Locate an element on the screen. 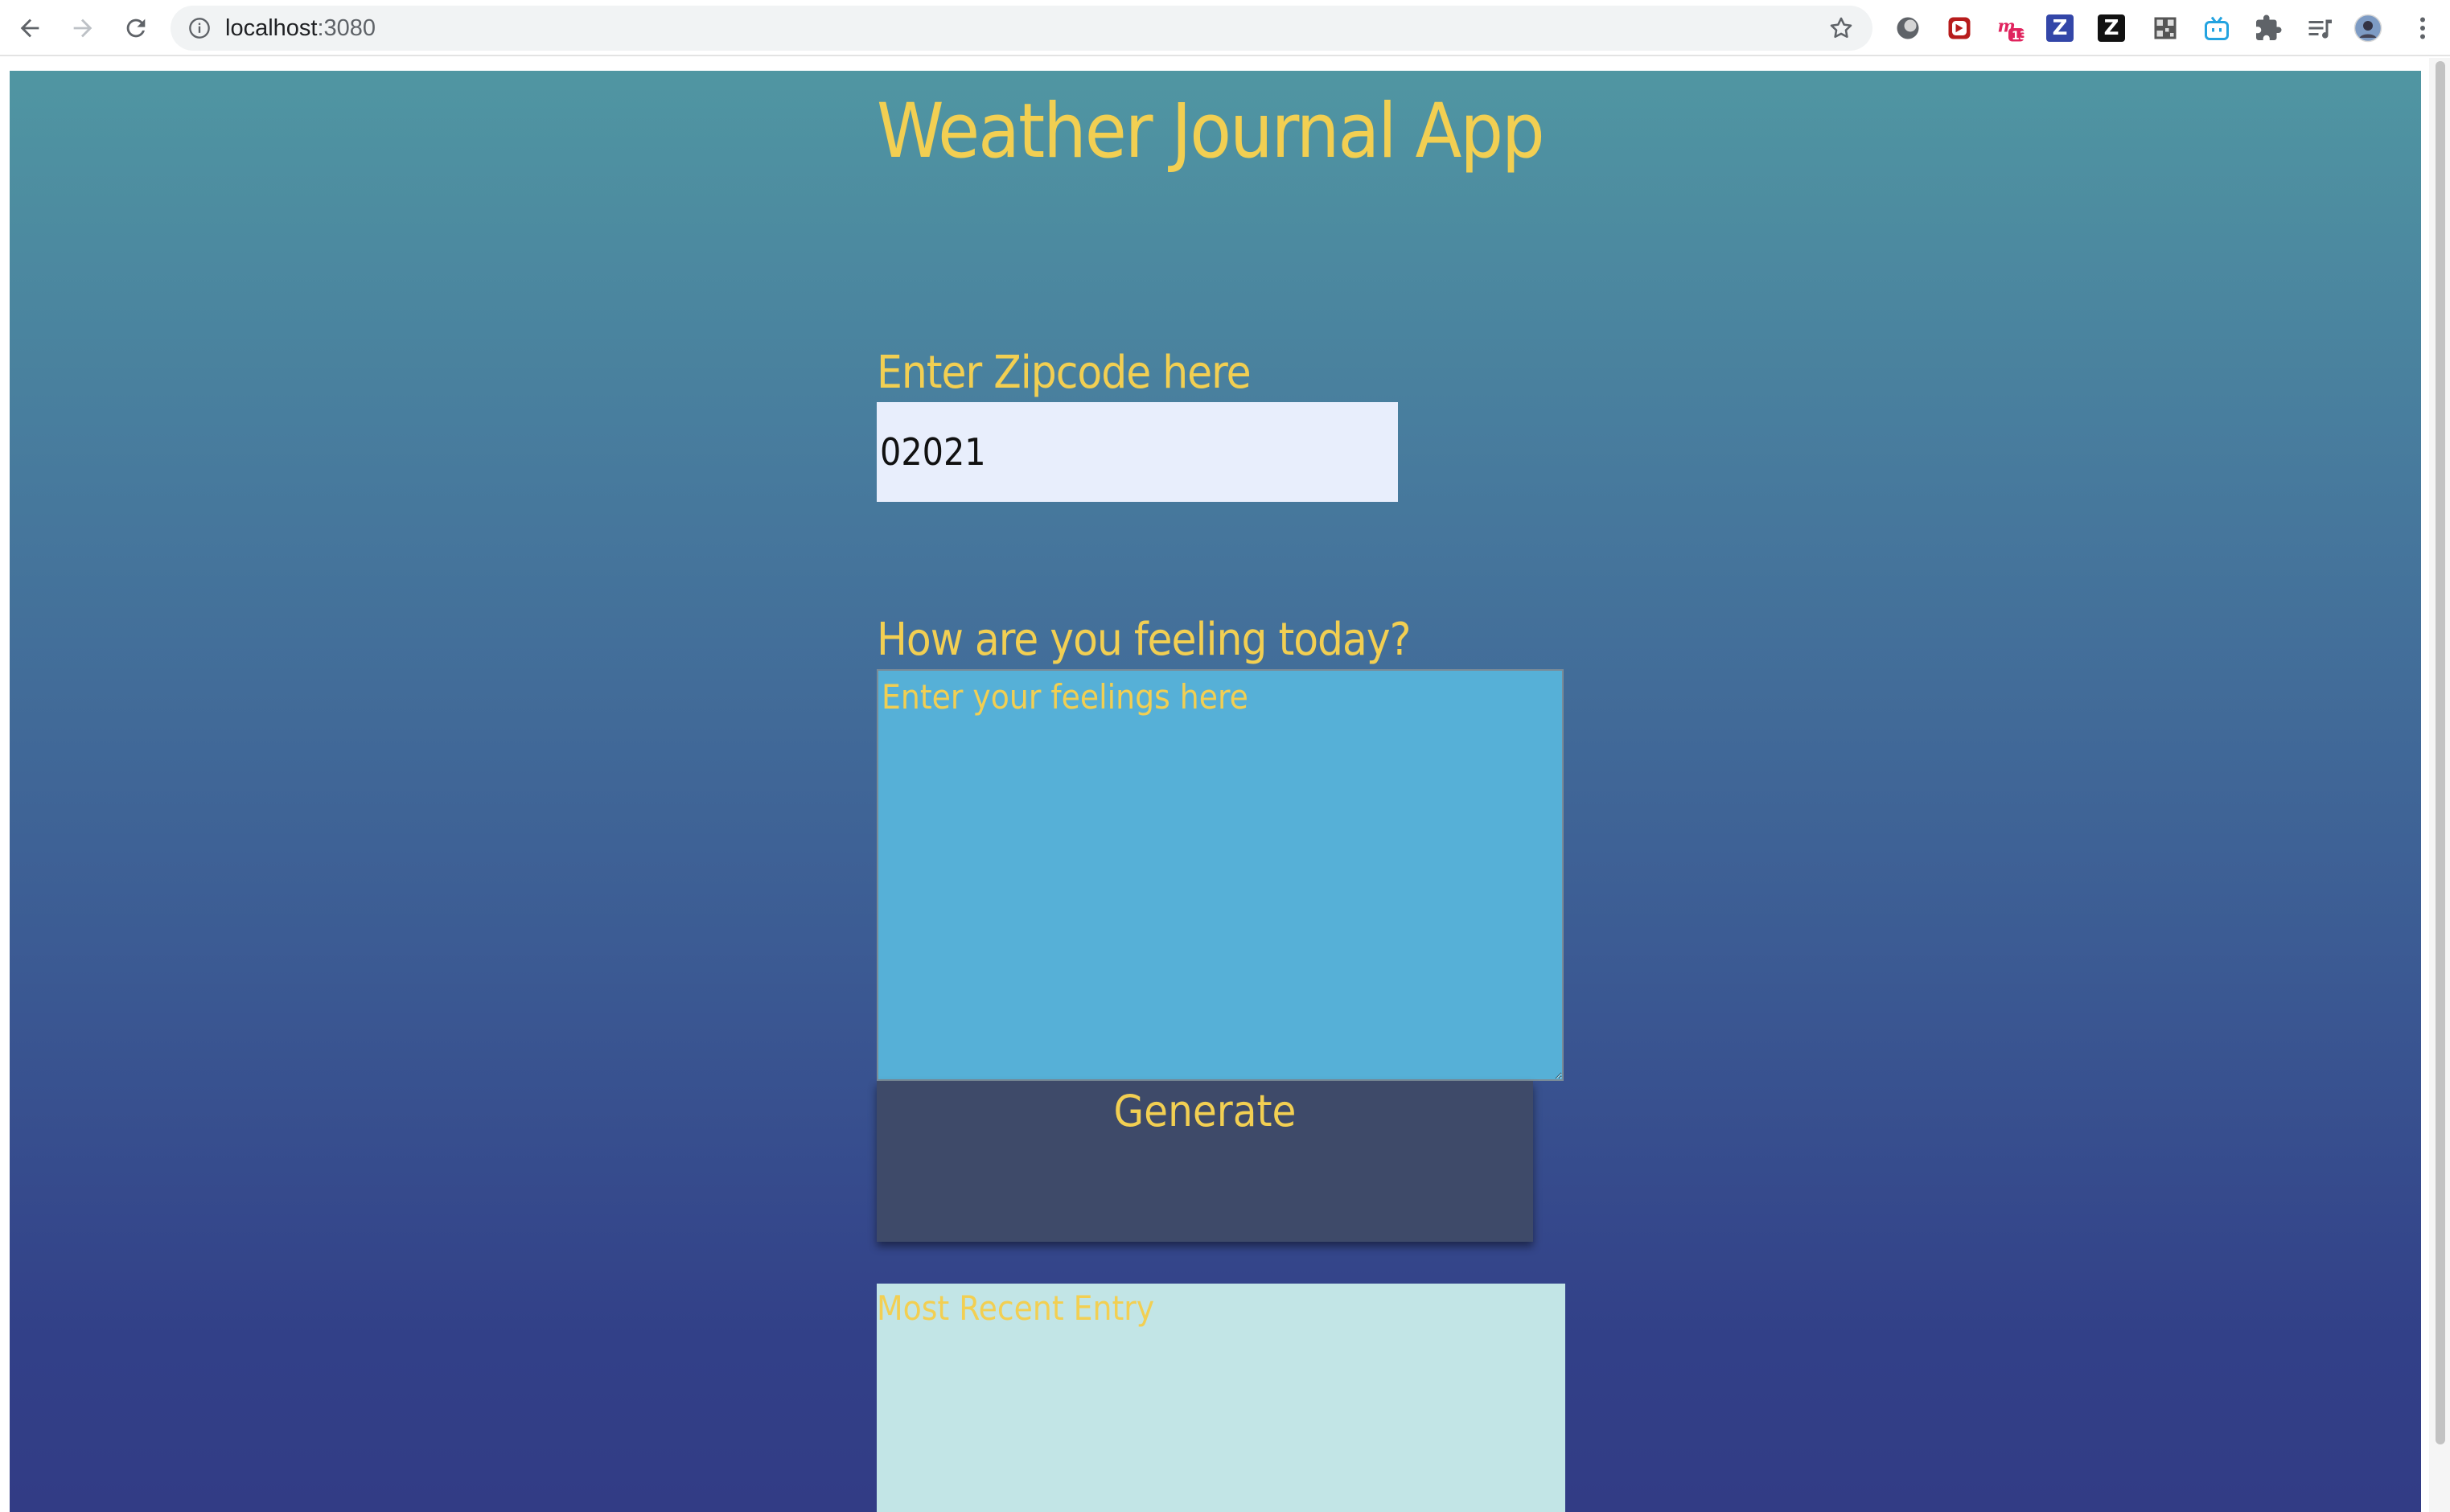  page-title: Weather Journal App is located at coordinates (1211, 132).